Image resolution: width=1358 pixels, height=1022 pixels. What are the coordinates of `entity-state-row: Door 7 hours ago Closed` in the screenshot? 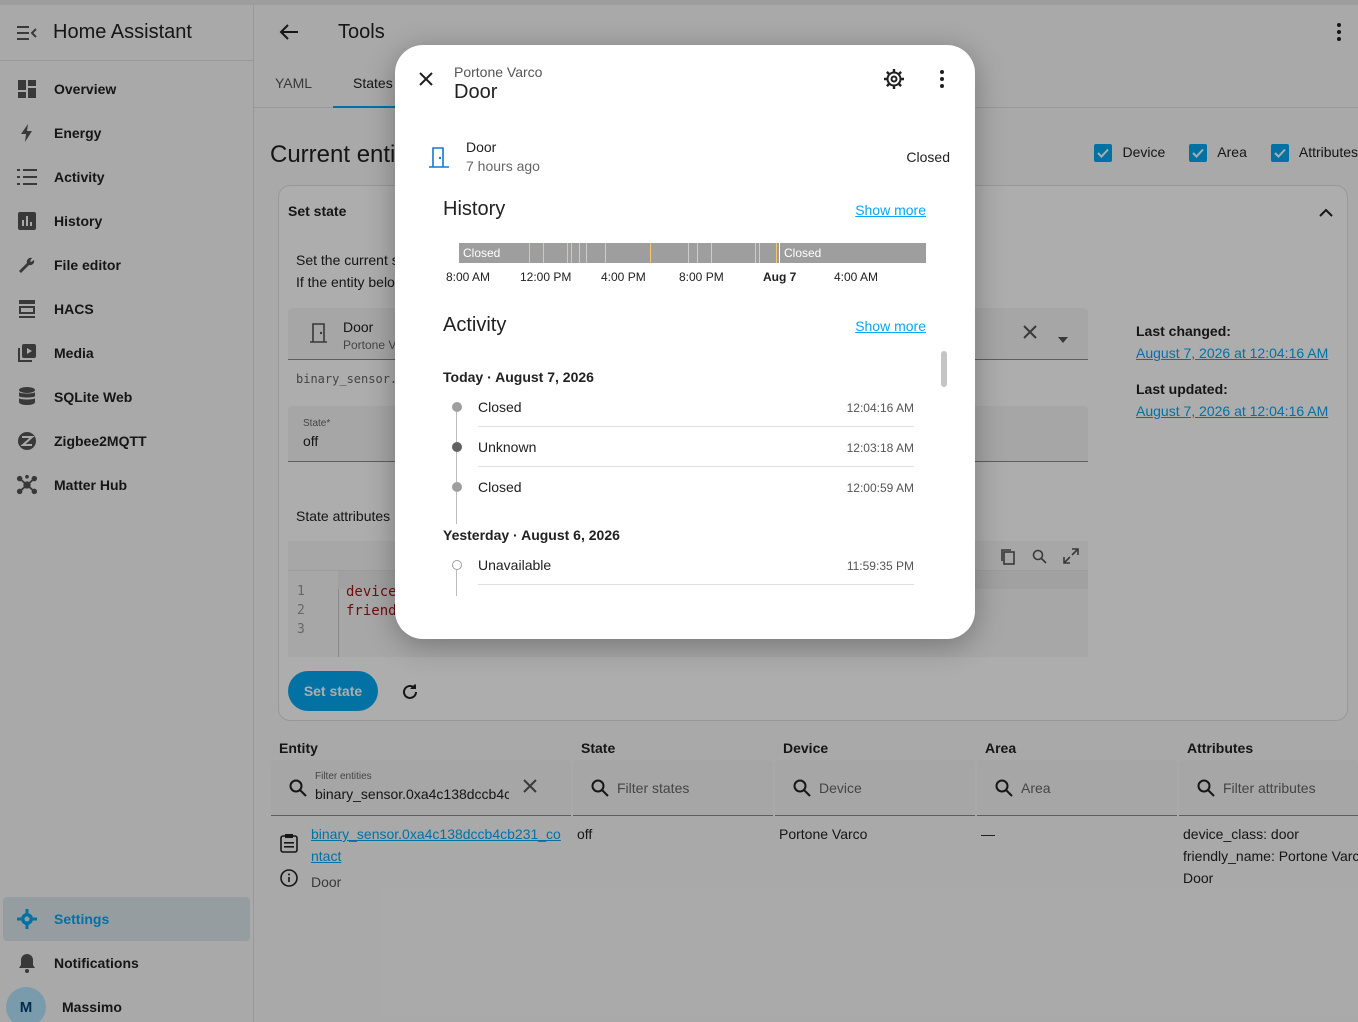 It's located at (689, 157).